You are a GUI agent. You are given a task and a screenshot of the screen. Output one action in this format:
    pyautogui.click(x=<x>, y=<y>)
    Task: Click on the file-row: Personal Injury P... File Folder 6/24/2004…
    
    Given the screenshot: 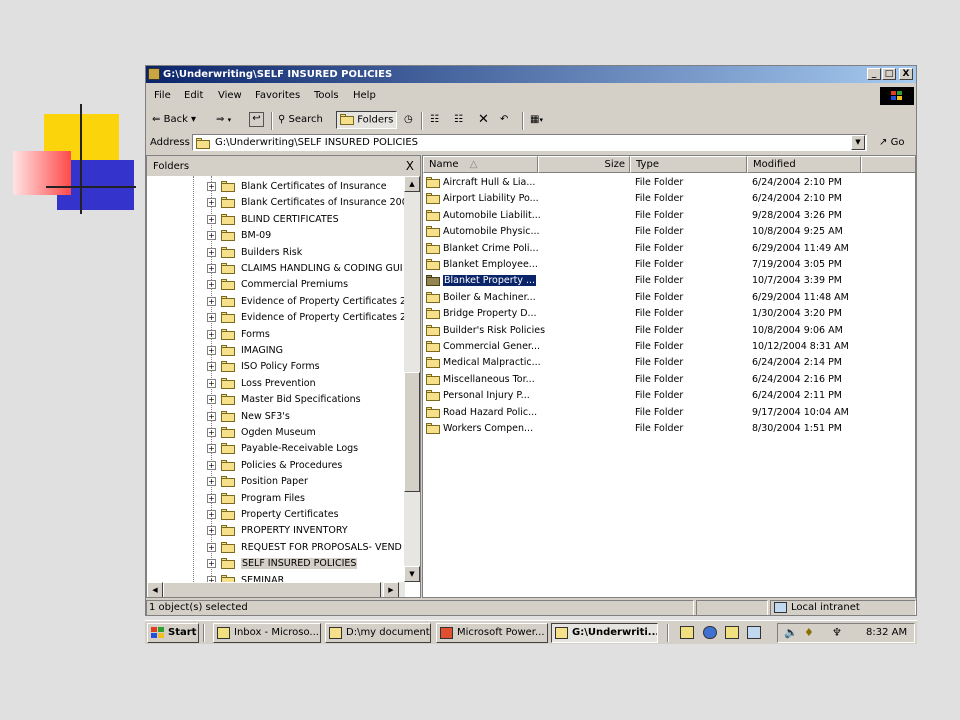 What is the action you would take?
    pyautogui.click(x=669, y=396)
    